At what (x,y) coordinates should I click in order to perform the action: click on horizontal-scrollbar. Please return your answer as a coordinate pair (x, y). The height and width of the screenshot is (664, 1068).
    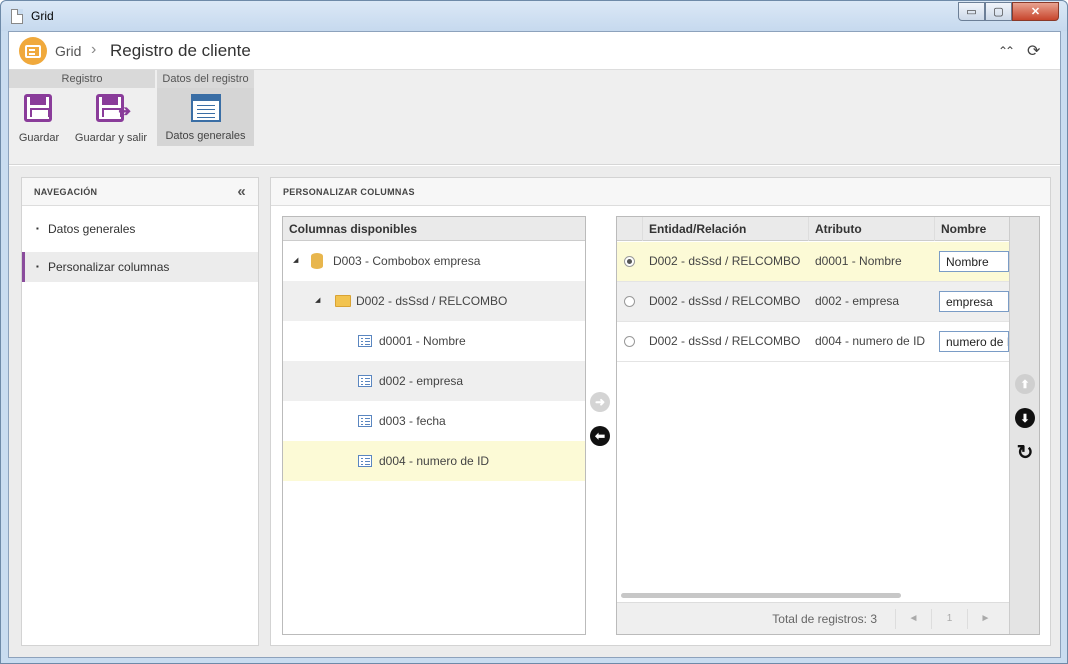
    Looking at the image, I should click on (761, 595).